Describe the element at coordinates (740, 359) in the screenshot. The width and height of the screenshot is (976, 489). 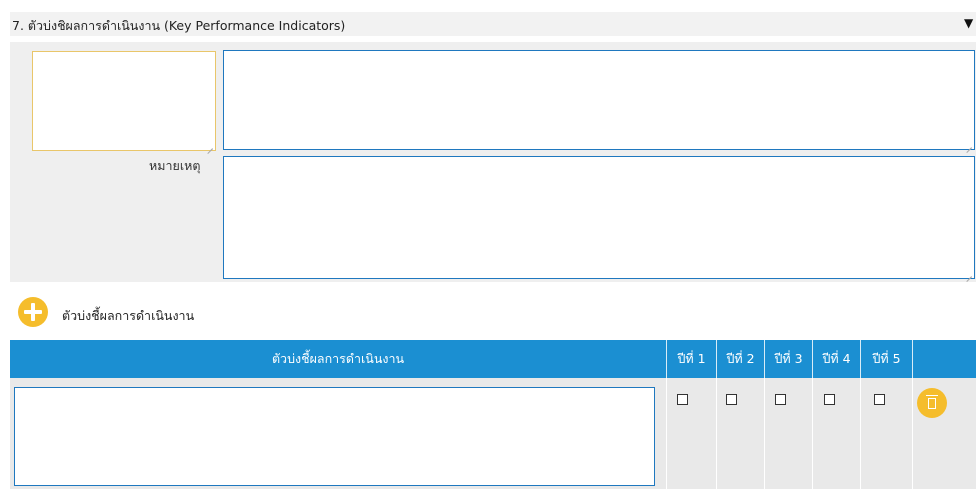
I see `column-header-year-2: ปีที่ 2` at that location.